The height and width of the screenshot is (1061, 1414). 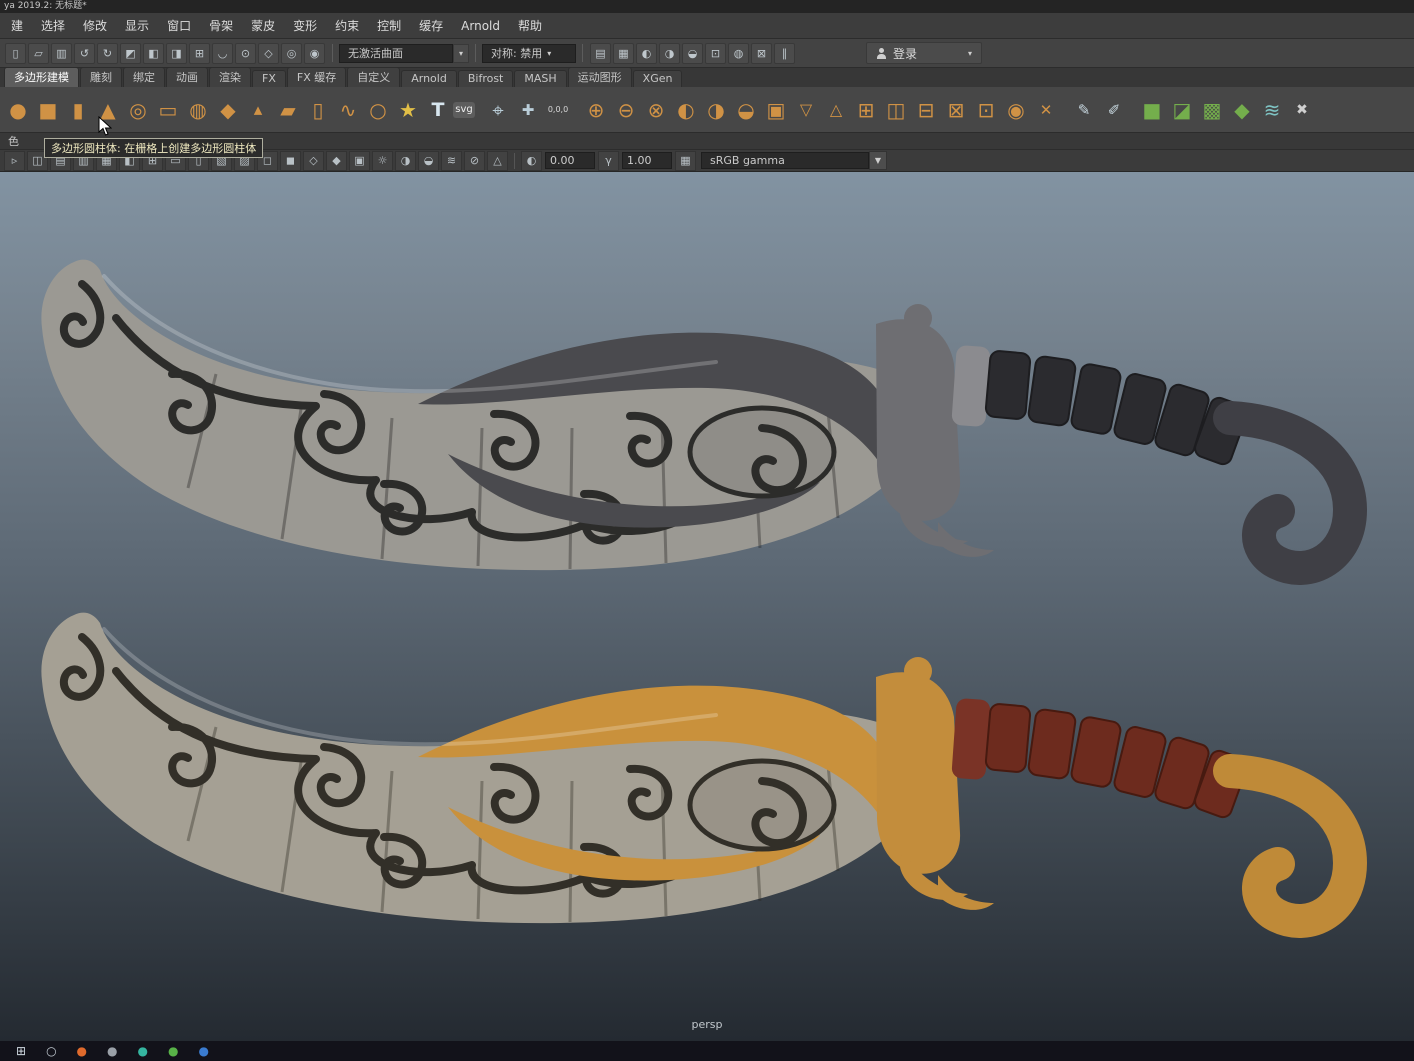 I want to click on shelf-poly-cube-icon: ■, so click(x=48, y=110).